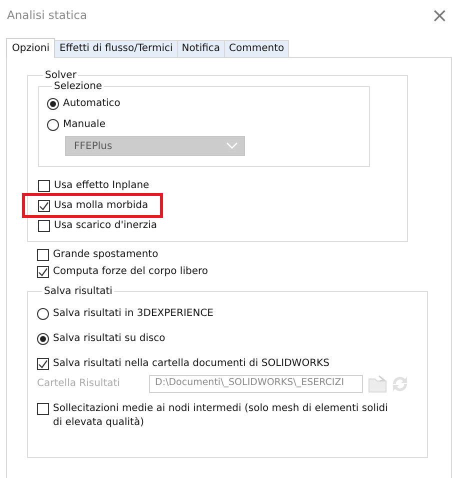  Describe the element at coordinates (101, 205) in the screenshot. I see `checkbox-label: Usa molla morbida` at that location.